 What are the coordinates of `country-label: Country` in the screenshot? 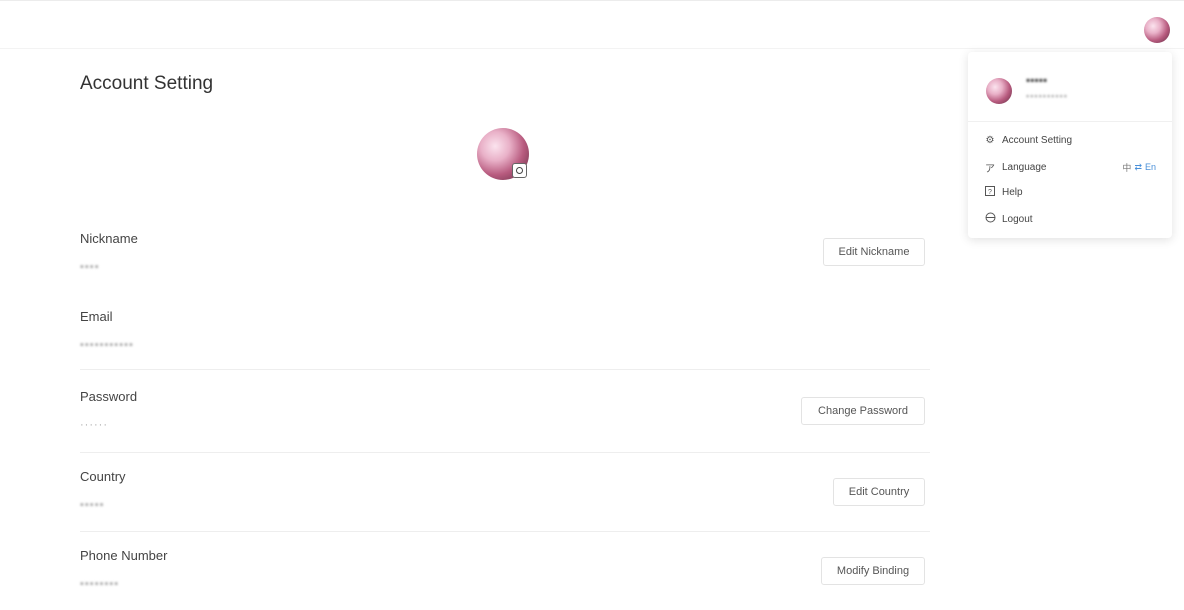 It's located at (103, 476).